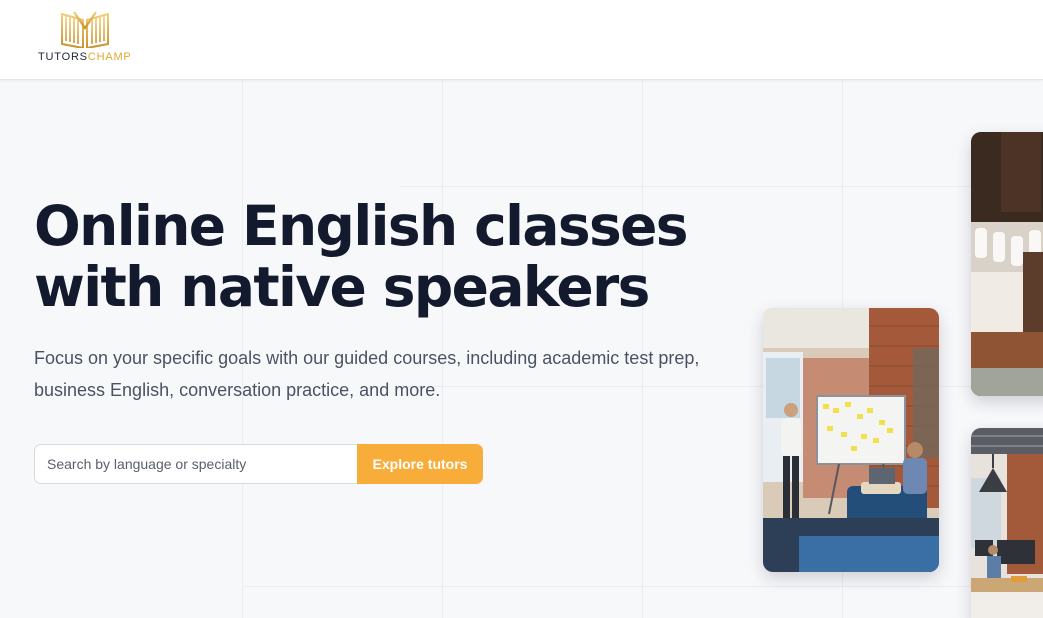 This screenshot has height=618, width=1043. I want to click on brand-wordmark: TUTORSCHAMP, so click(85, 57).